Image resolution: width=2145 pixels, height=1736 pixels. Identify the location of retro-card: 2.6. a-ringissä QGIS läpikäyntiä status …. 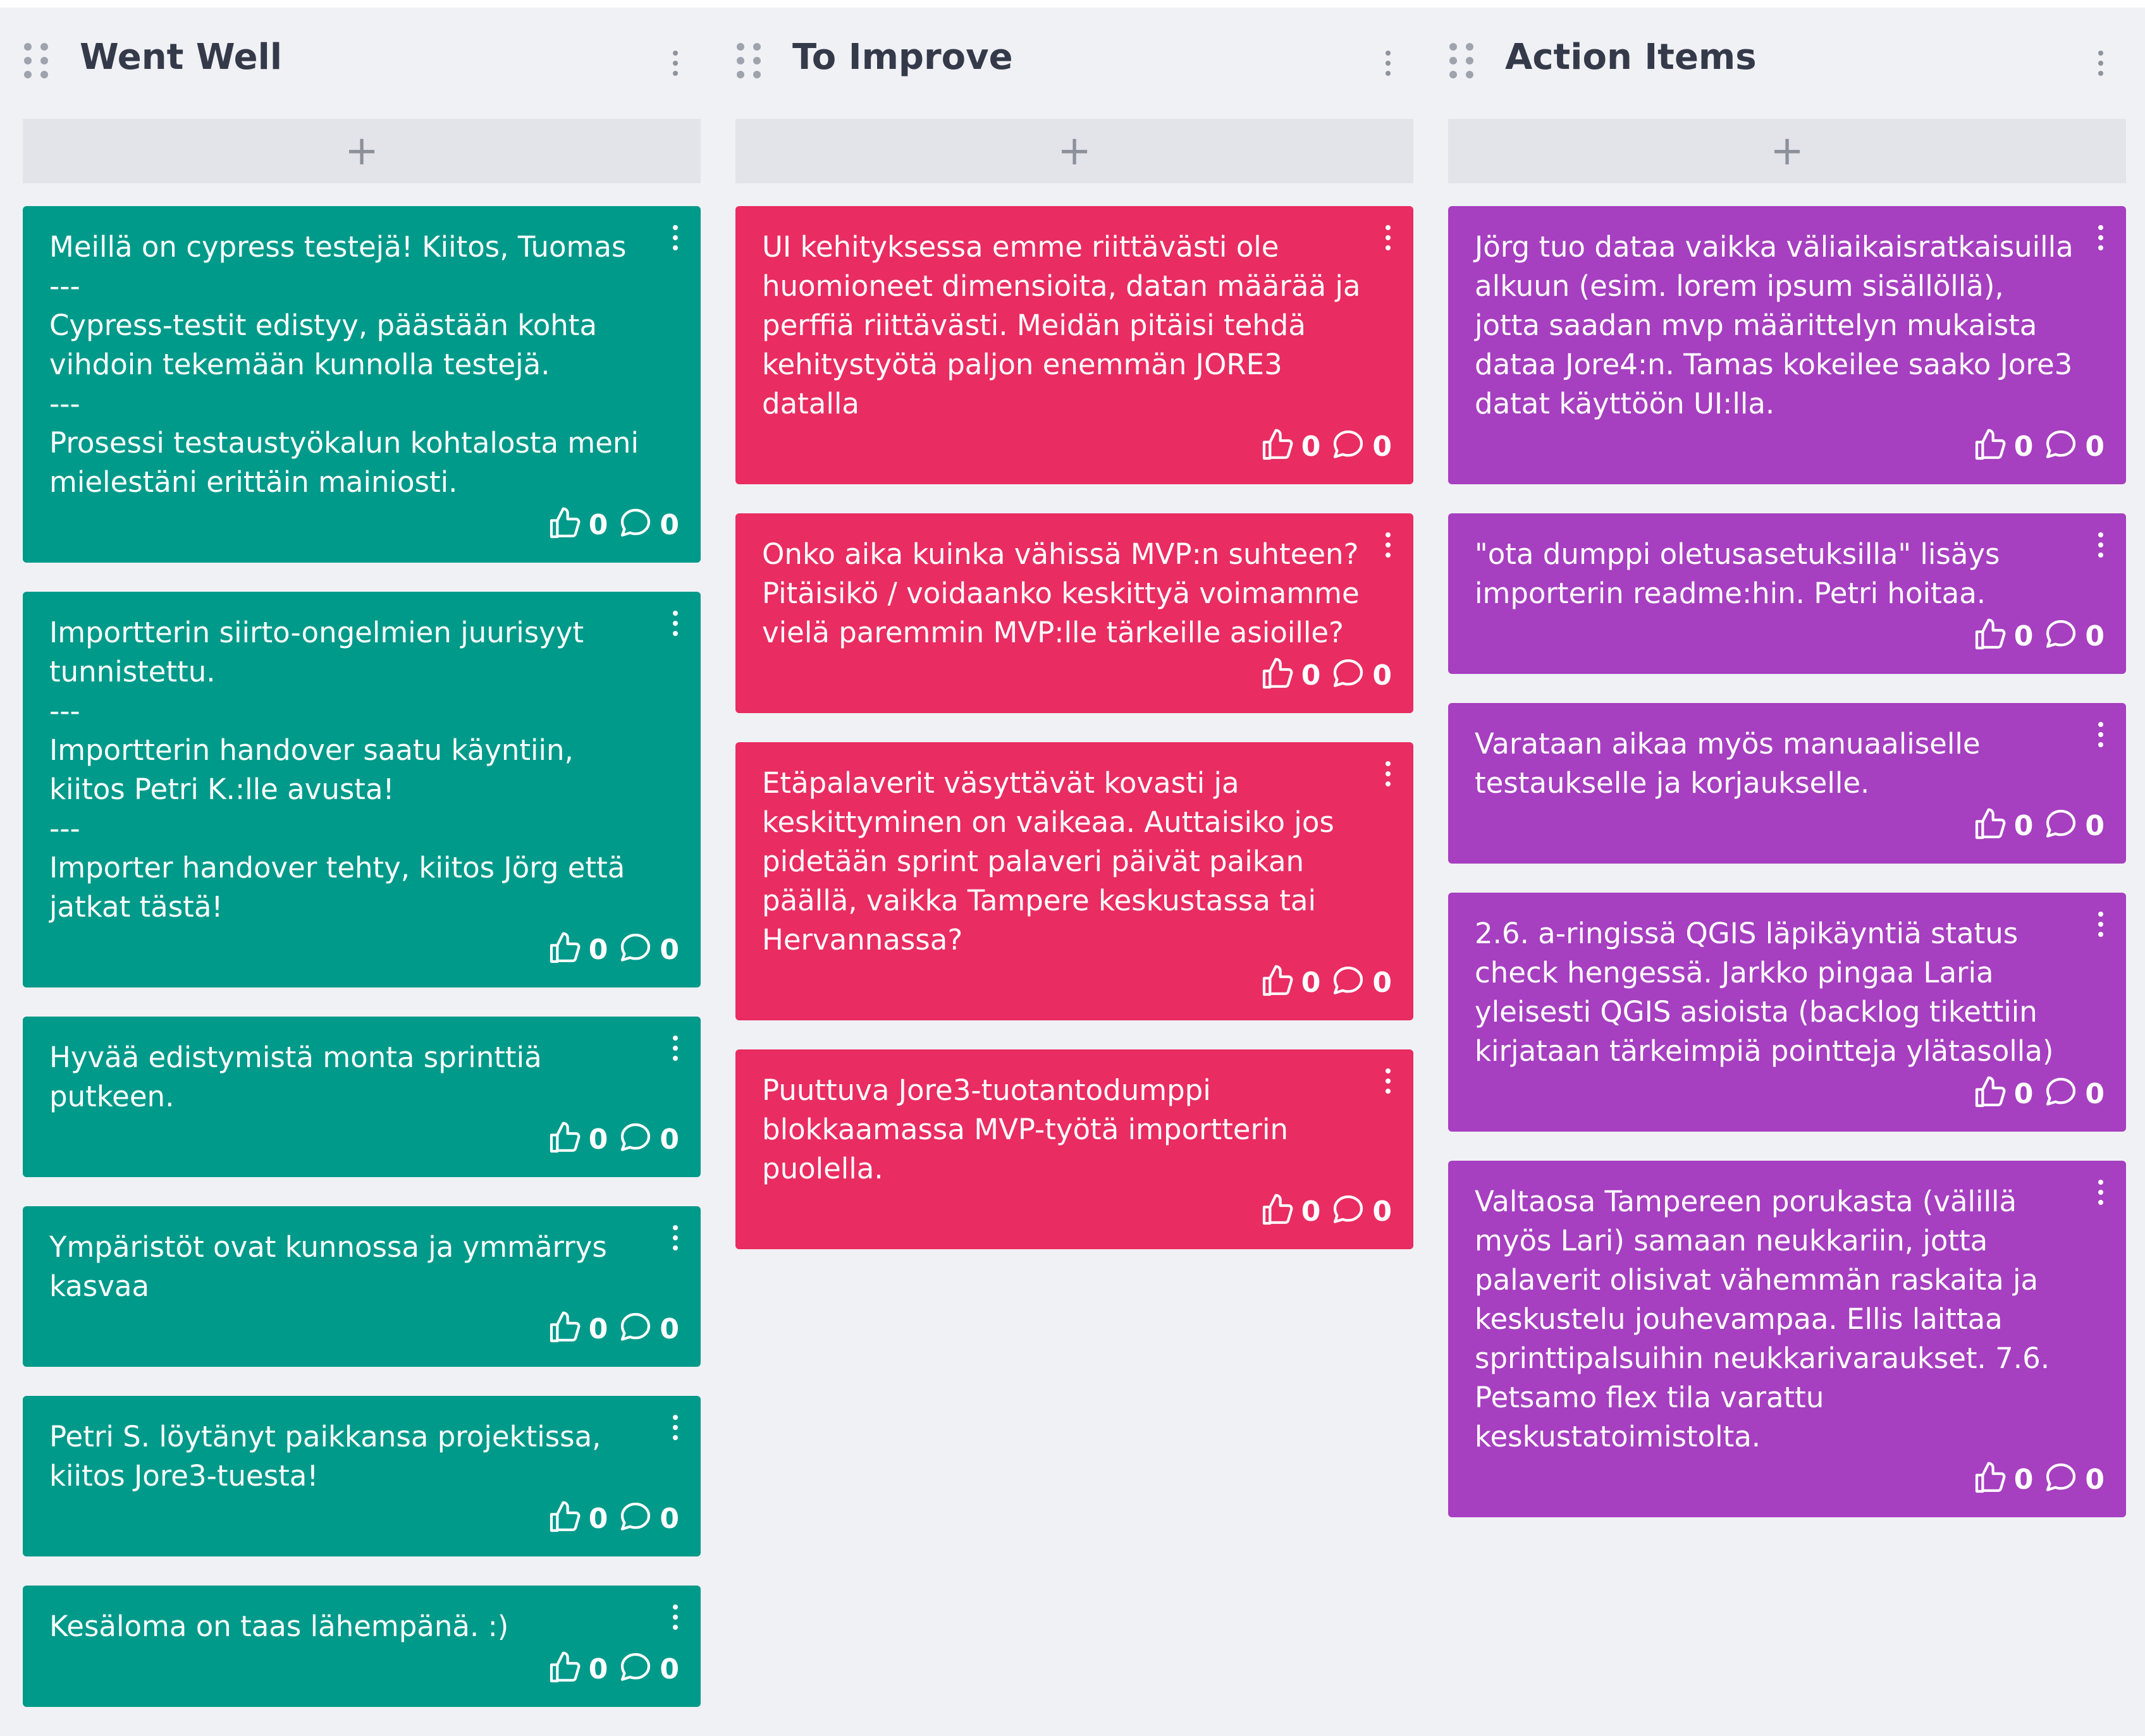
(1787, 1012).